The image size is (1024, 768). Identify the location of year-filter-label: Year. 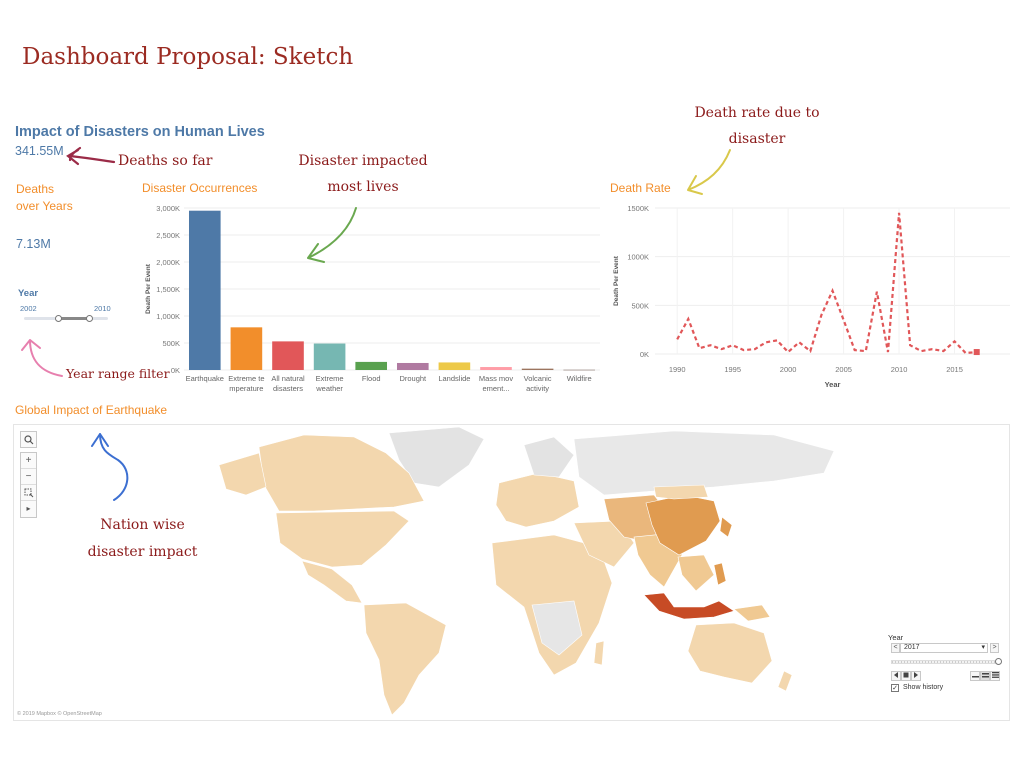
(28, 293).